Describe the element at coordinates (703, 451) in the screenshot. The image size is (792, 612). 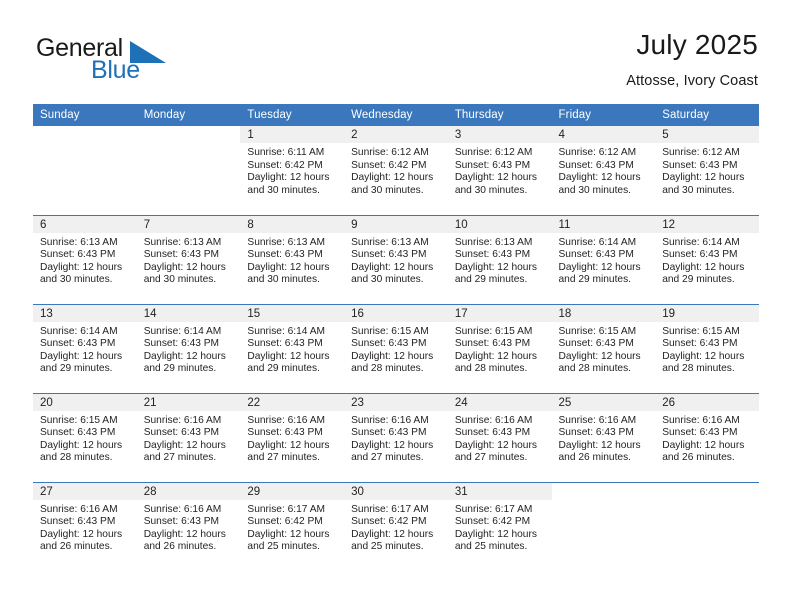
I see `daylight-text: Daylight: 12 hours and 26 minutes.` at that location.